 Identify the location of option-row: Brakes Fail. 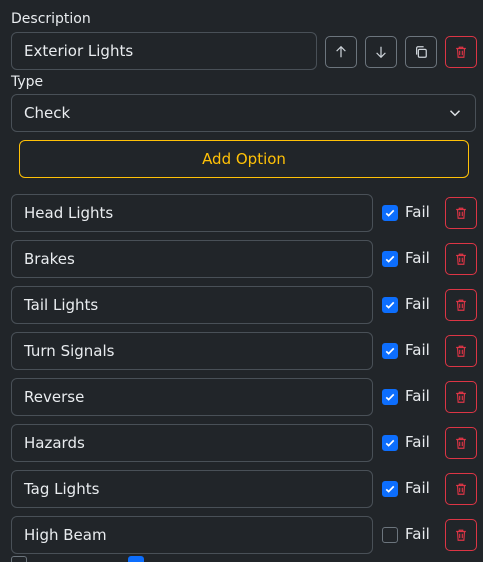
(241, 259).